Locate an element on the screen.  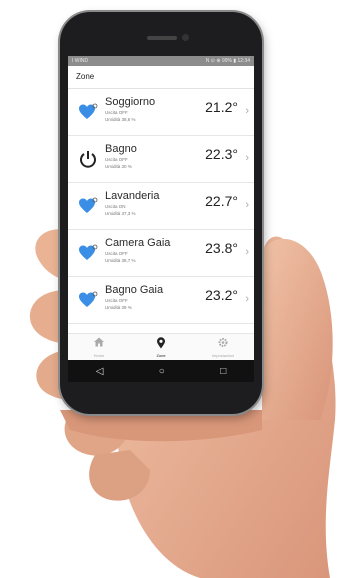
zone-temperature: 23.8° is located at coordinates (221, 248).